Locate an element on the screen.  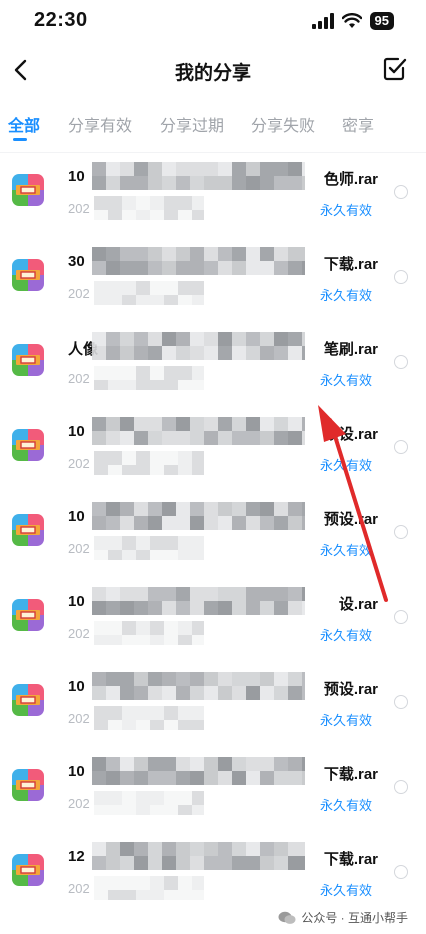
back-button is located at coordinates (22, 70).